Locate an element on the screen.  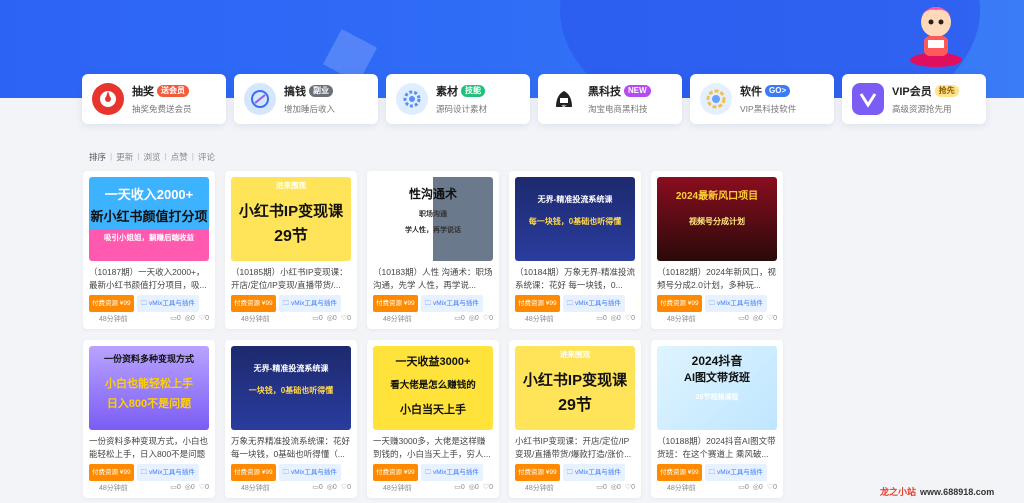
nav-card-hacker: 客 黑科技 NEW 淘宝电商黑科技 is located at coordinates (610, 99).